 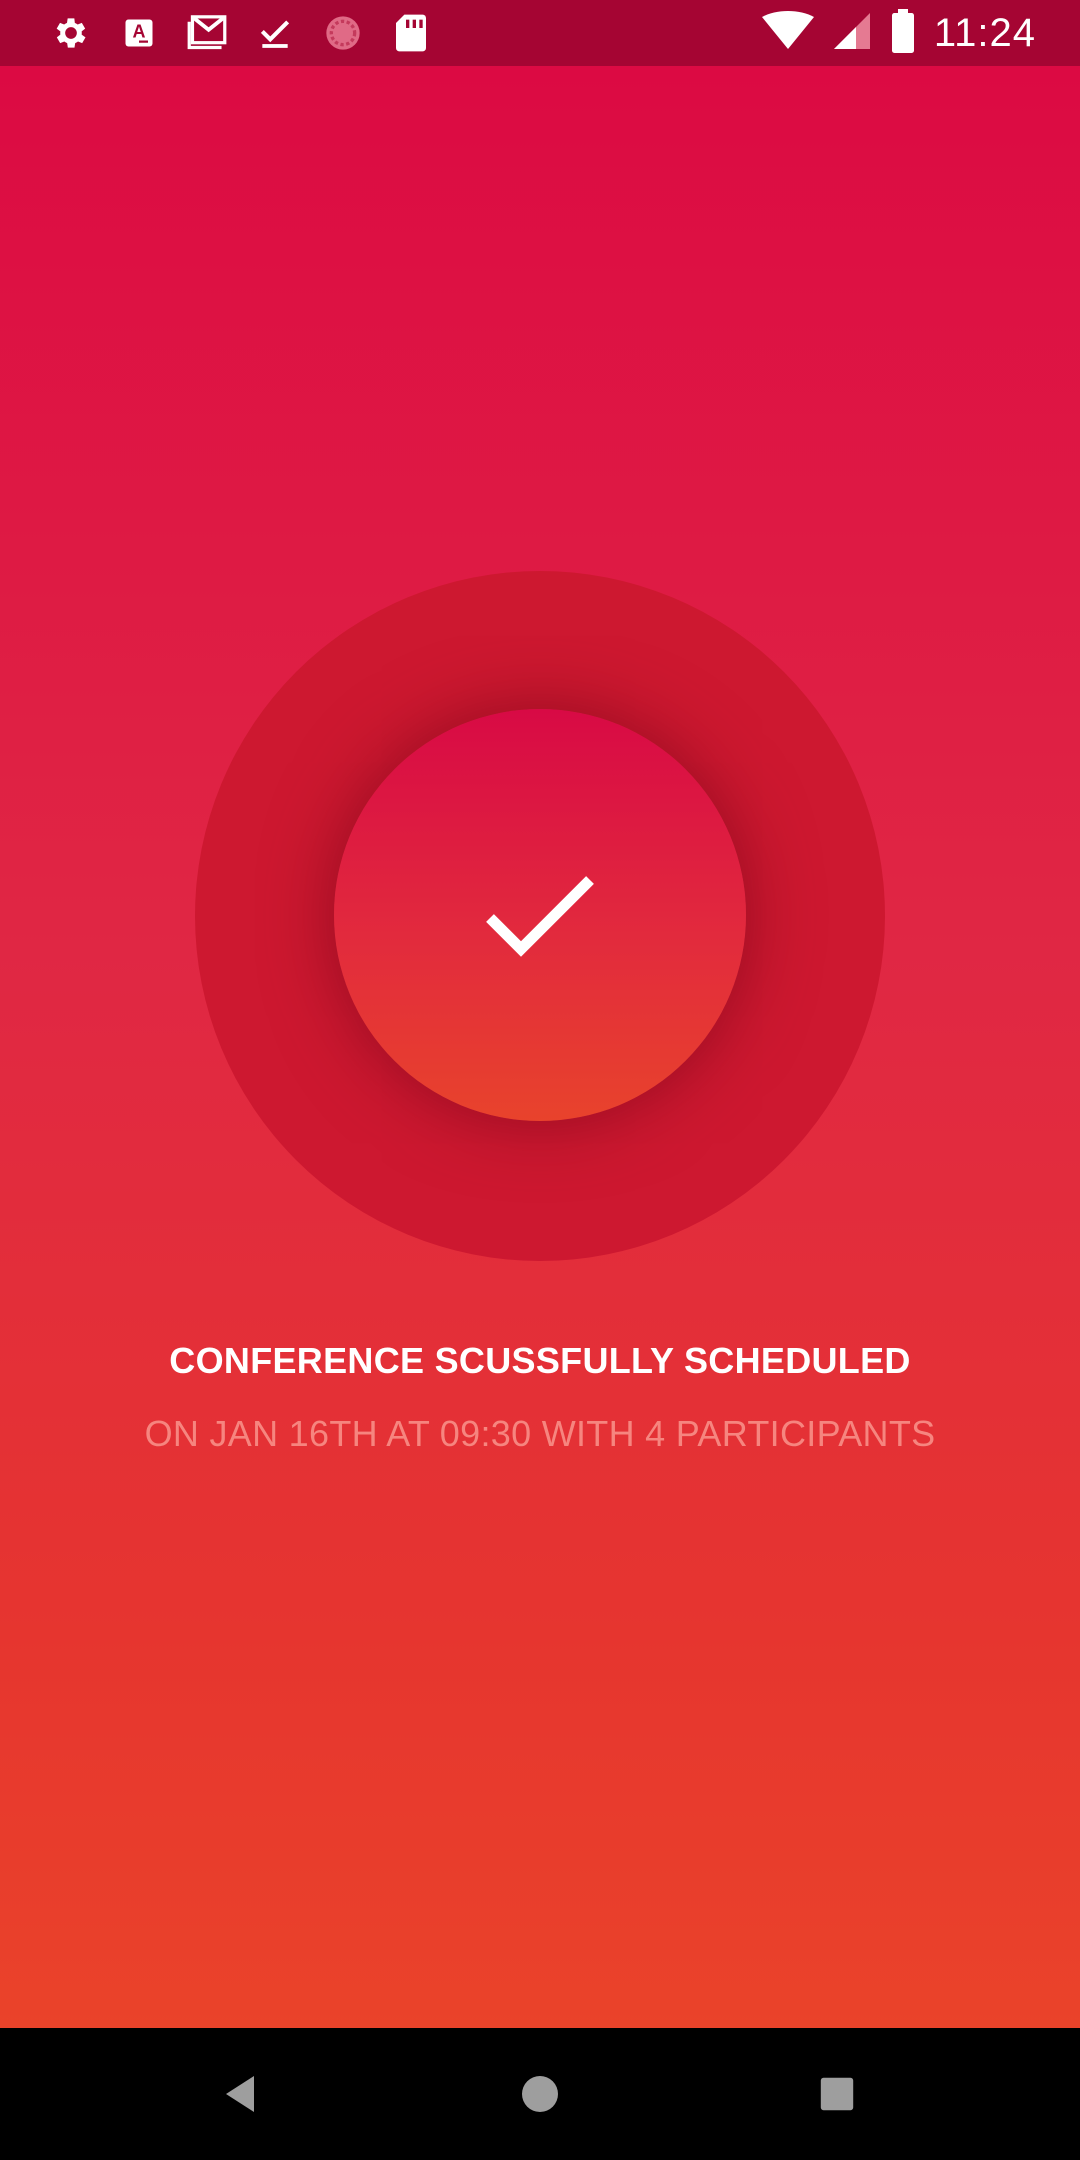 I want to click on confirmation-details: ON JAN 16TH AT 09:30 WITH 4 PARTICIPANTS, so click(x=540, y=1433).